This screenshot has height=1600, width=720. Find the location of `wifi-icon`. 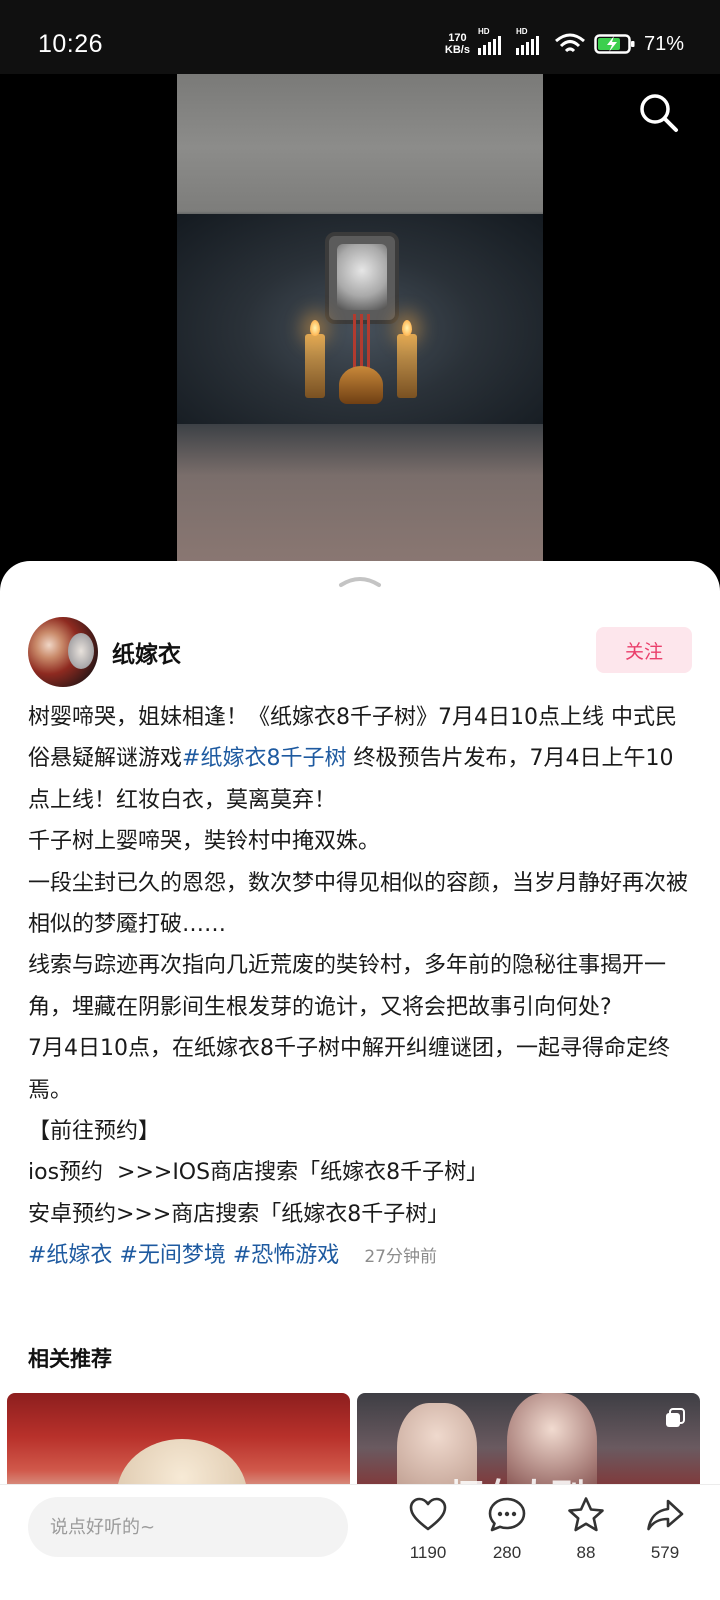

wifi-icon is located at coordinates (569, 43).